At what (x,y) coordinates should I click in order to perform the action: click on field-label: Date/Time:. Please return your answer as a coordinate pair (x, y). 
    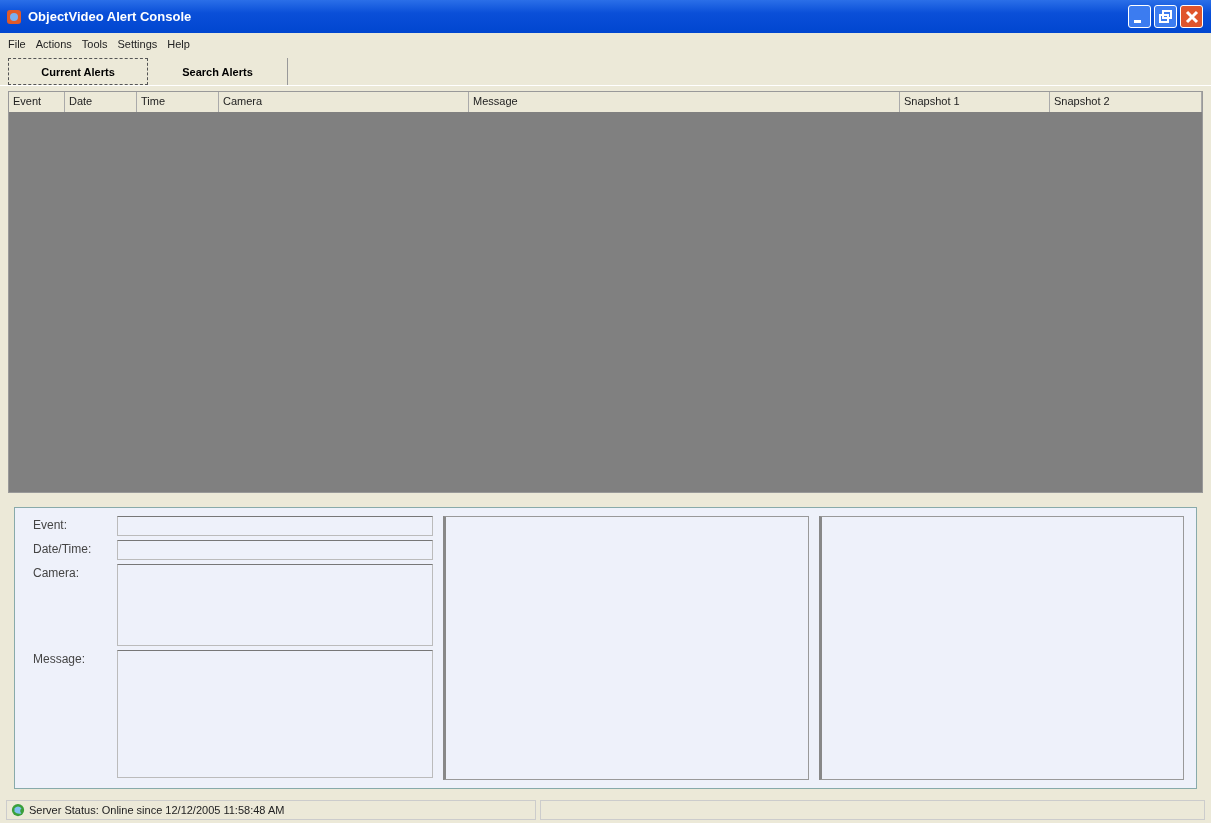
    Looking at the image, I should click on (62, 549).